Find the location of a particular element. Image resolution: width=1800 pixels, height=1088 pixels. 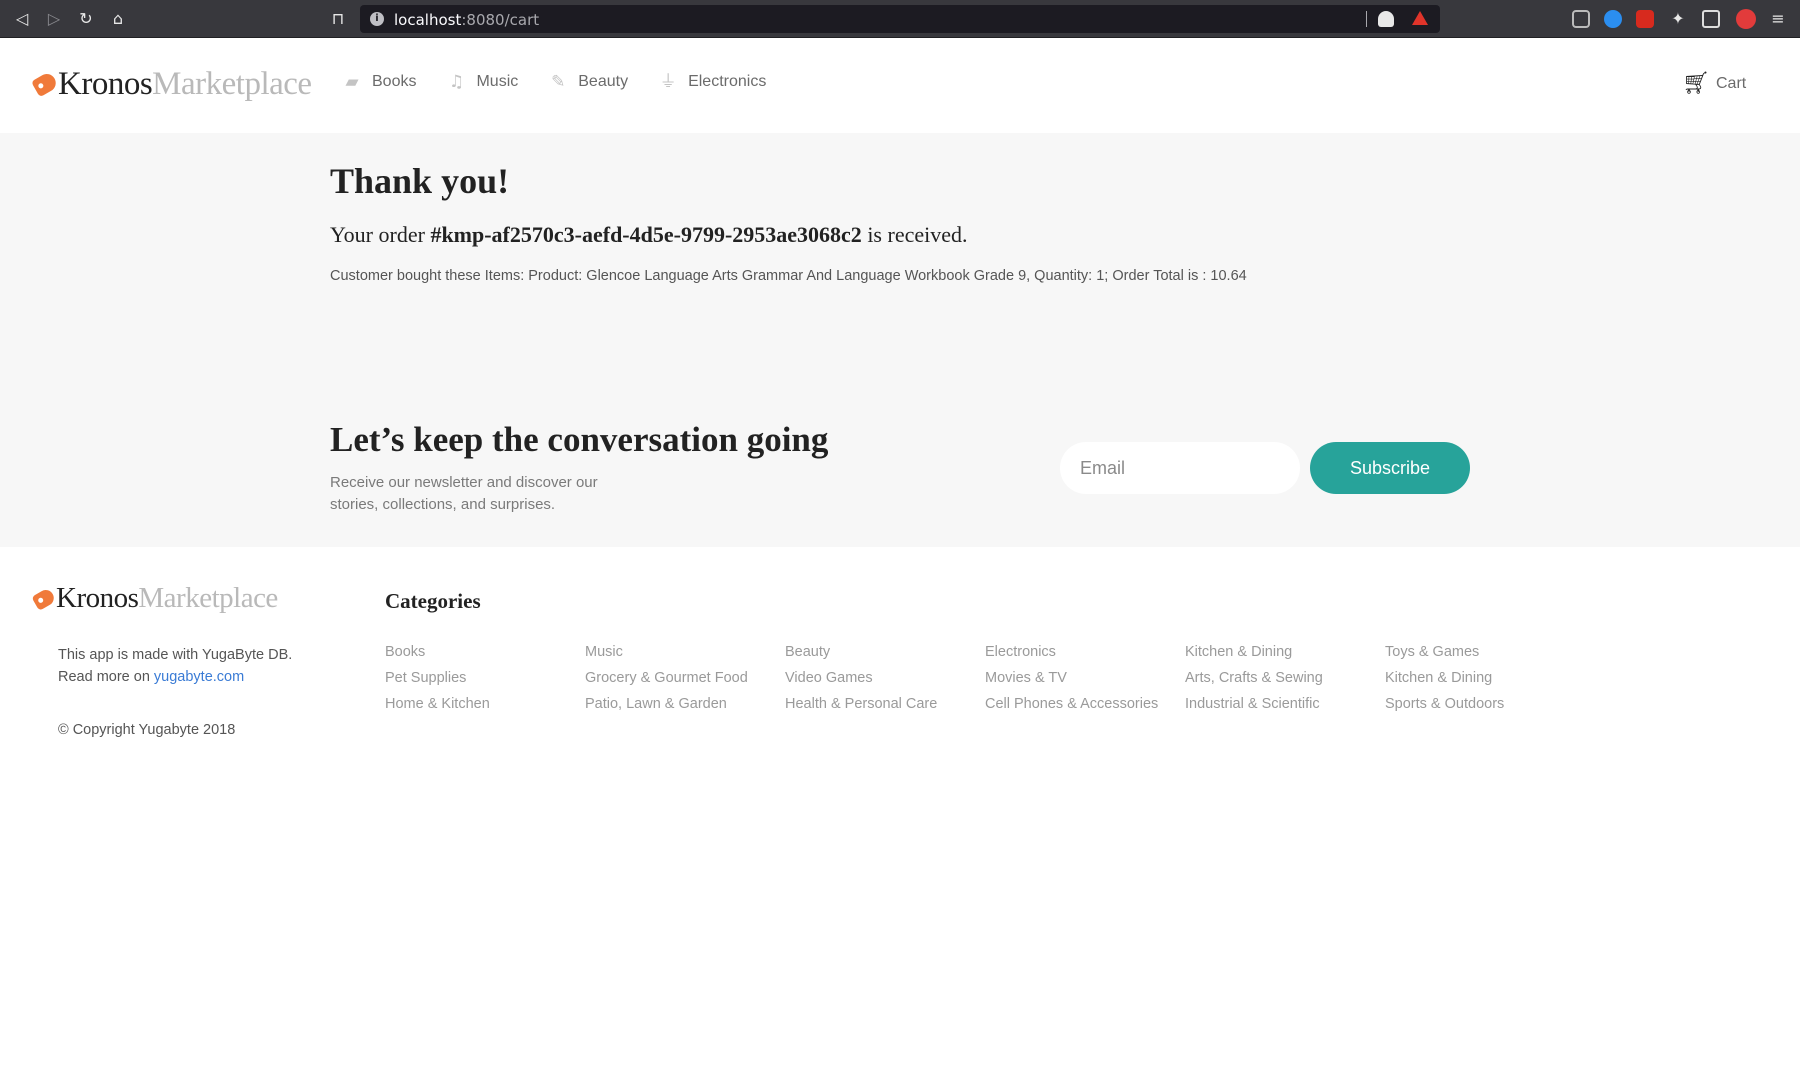

newsletter-title: Let’s keep the conversation going is located at coordinates (579, 439).